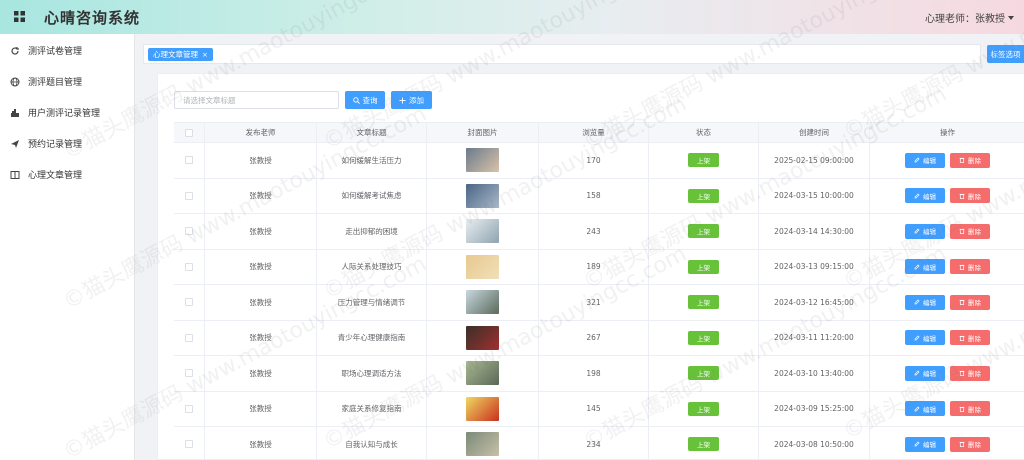  Describe the element at coordinates (365, 100) in the screenshot. I see `query-button: 查询` at that location.